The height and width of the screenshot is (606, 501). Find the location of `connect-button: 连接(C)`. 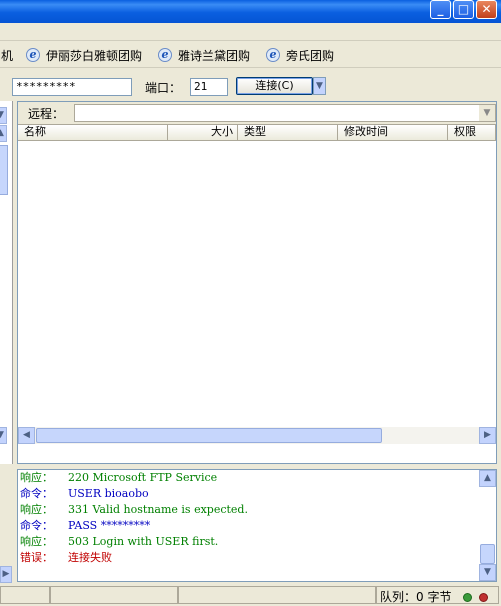

connect-button: 连接(C) is located at coordinates (274, 86).